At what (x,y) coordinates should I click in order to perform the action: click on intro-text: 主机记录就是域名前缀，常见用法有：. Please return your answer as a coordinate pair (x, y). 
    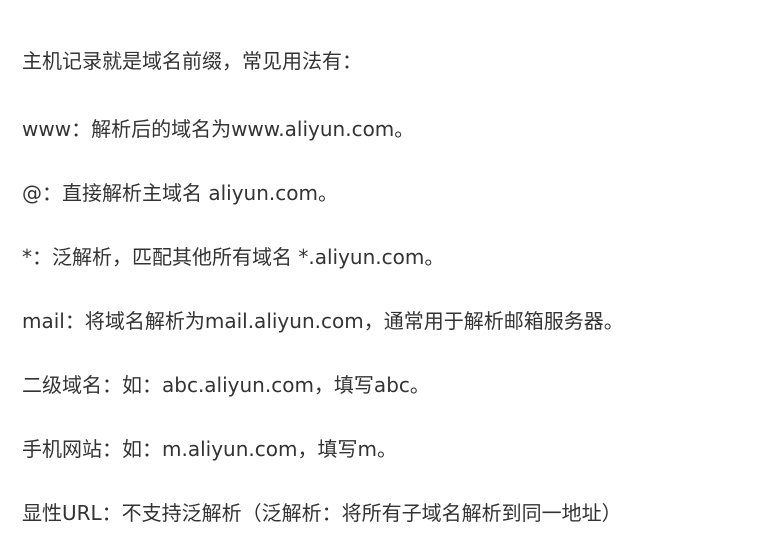
    Looking at the image, I should click on (192, 61).